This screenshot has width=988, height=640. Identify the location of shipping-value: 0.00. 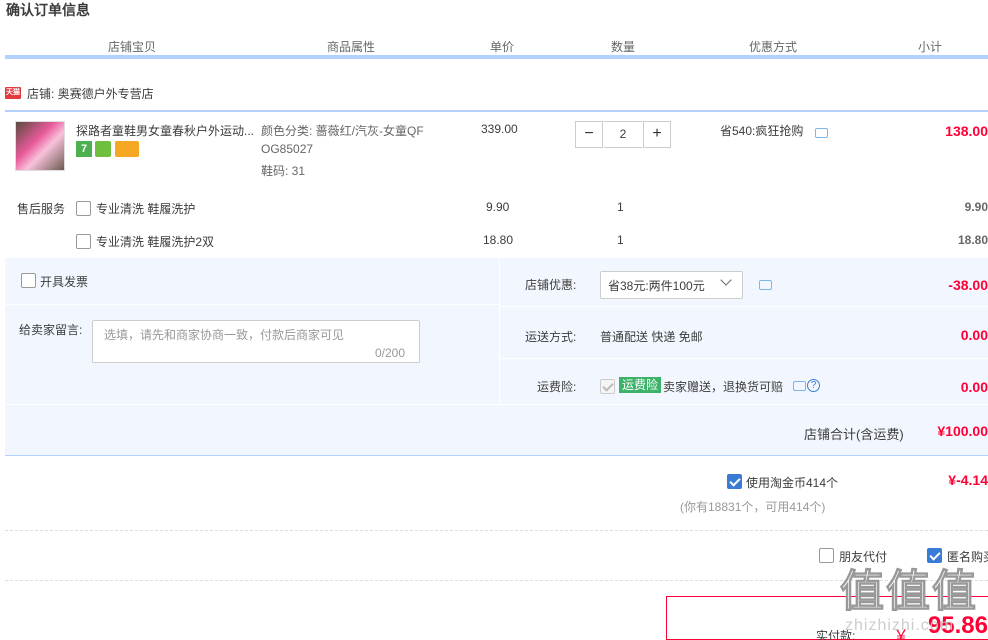
(974, 335).